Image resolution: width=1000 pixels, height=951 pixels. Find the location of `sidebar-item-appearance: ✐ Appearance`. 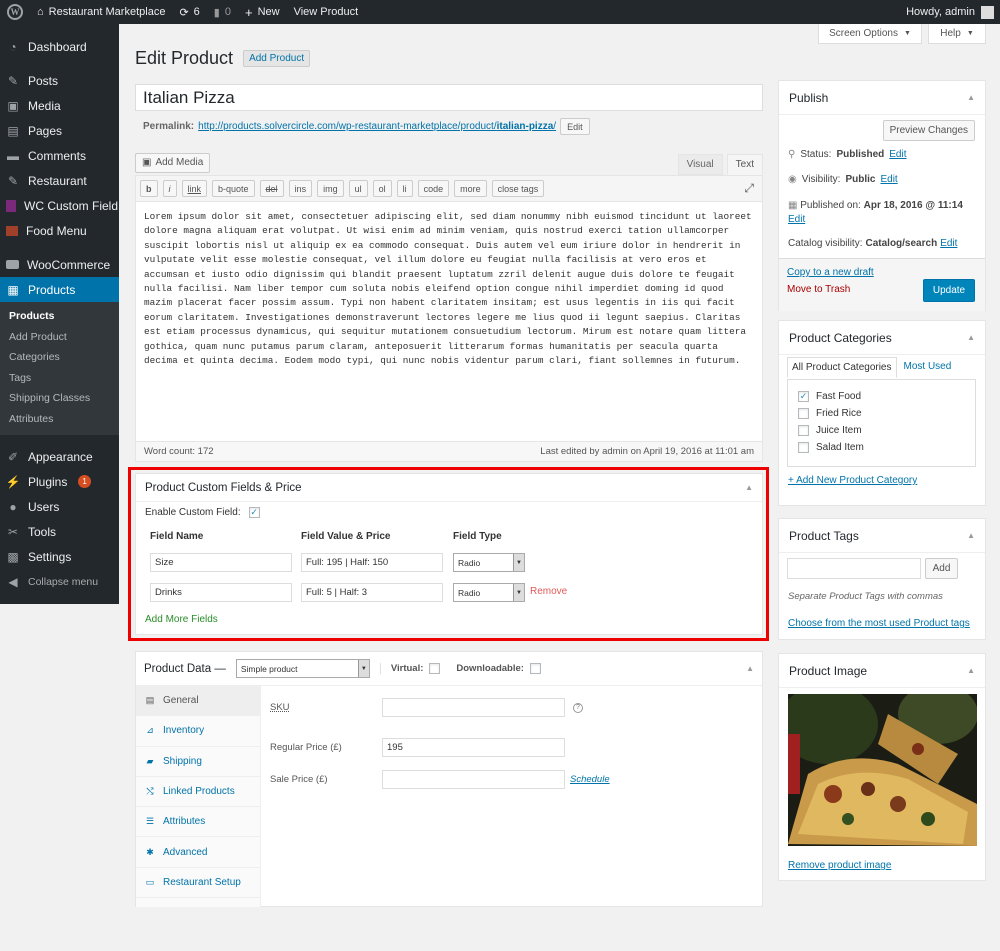

sidebar-item-appearance: ✐ Appearance is located at coordinates (59, 456).